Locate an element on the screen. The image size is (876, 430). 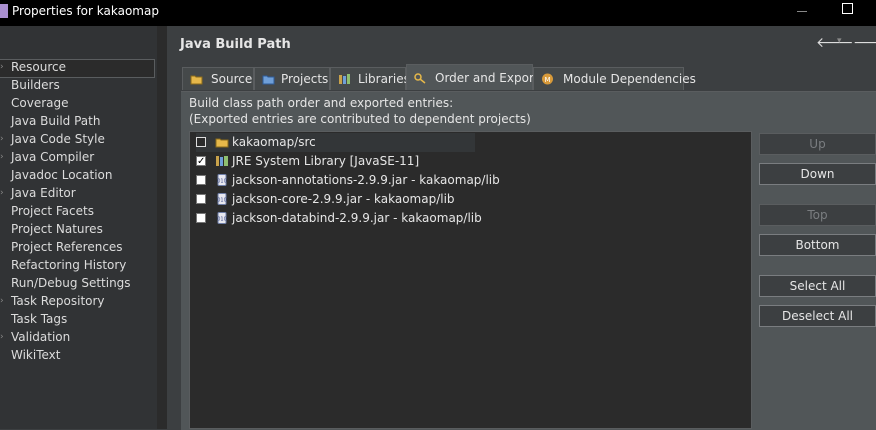
select-all-button: Select All is located at coordinates (817, 286).